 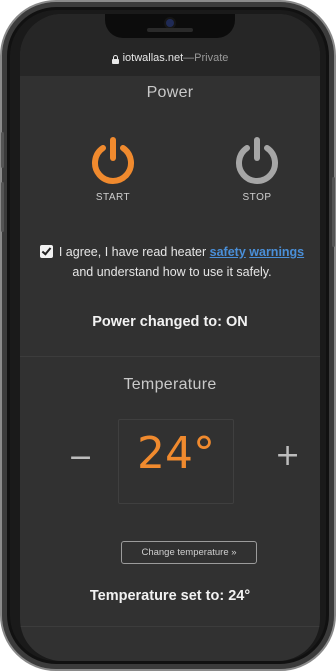 What do you see at coordinates (172, 272) in the screenshot?
I see `agree-text-after: and understand how to use it safely.` at bounding box center [172, 272].